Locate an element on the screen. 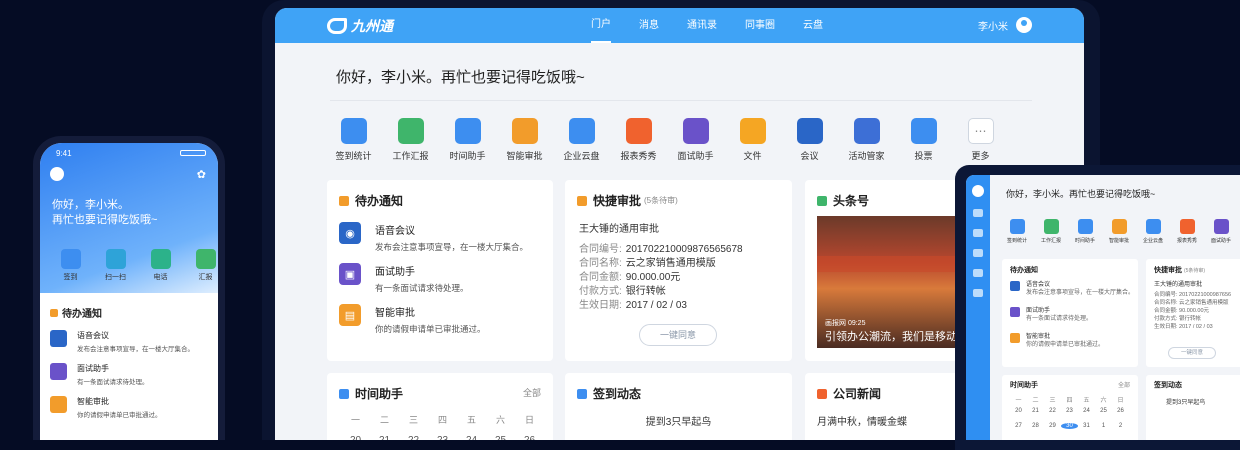 The height and width of the screenshot is (450, 1240). tablet-todo-item: 智能审批 你的请假申请单已审批通过。 is located at coordinates (1057, 341).